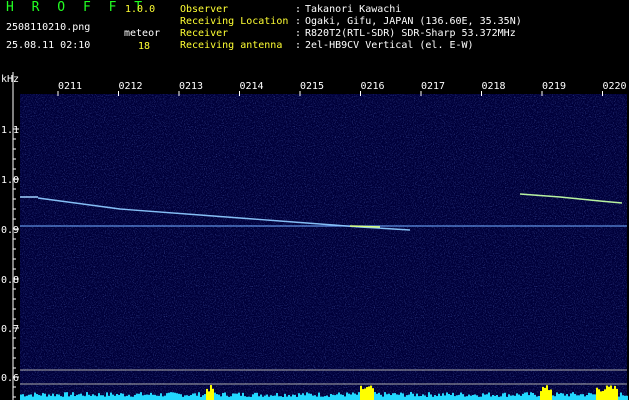 Image resolution: width=629 pixels, height=400 pixels. I want to click on time-tick-label: 0216, so click(373, 86).